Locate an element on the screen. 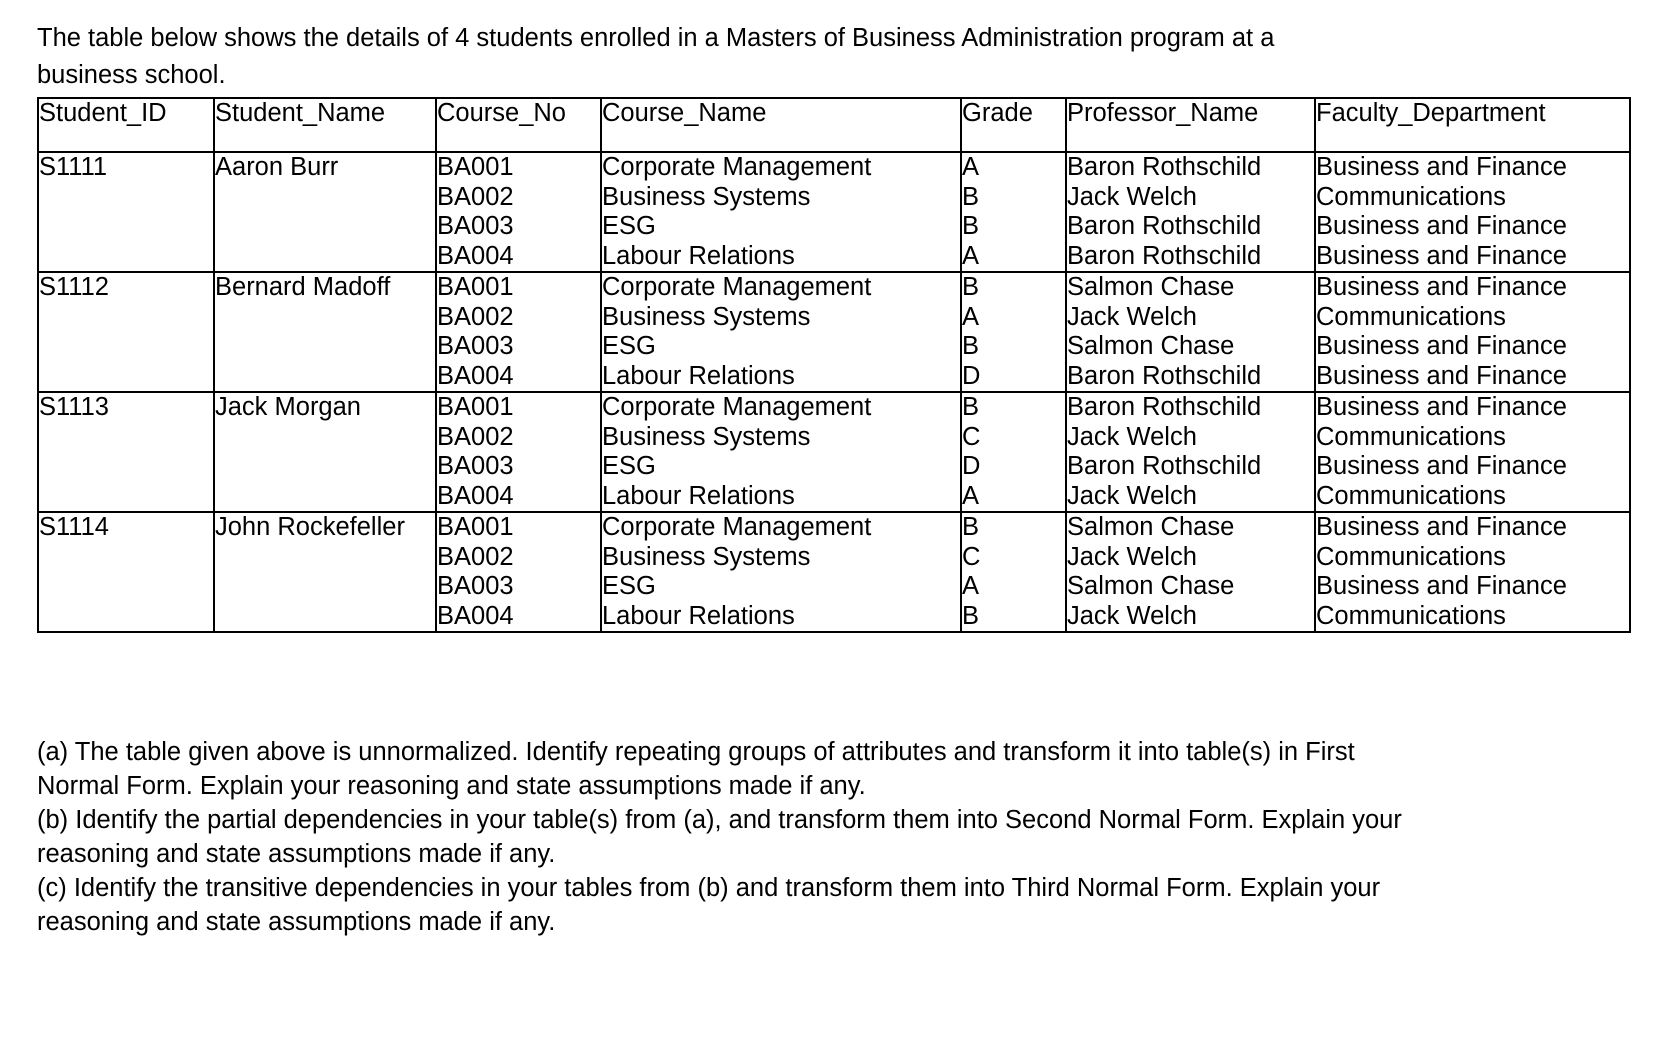  cell-student-id: S1114 is located at coordinates (126, 572).